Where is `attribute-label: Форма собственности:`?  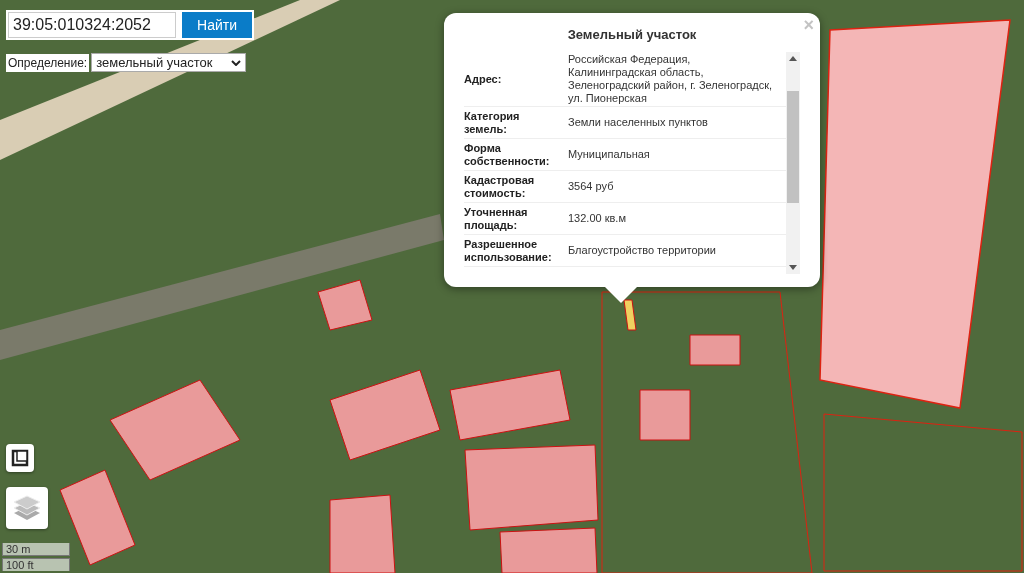
attribute-label: Форма собственности: is located at coordinates (507, 154).